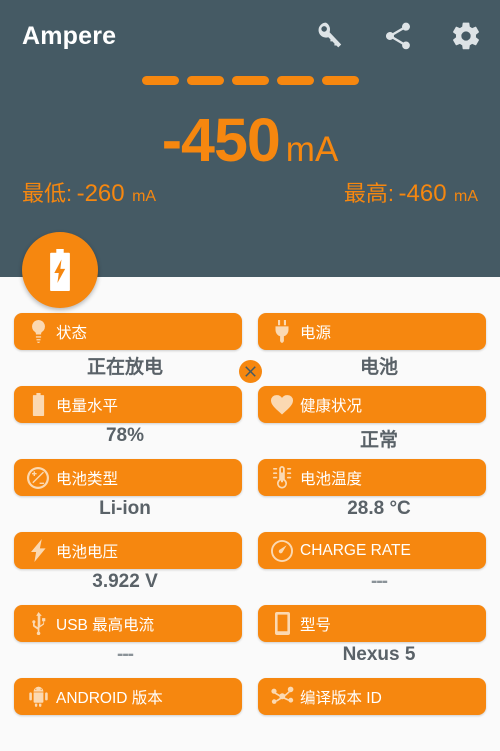 This screenshot has width=500, height=751. I want to click on heart-icon, so click(282, 405).